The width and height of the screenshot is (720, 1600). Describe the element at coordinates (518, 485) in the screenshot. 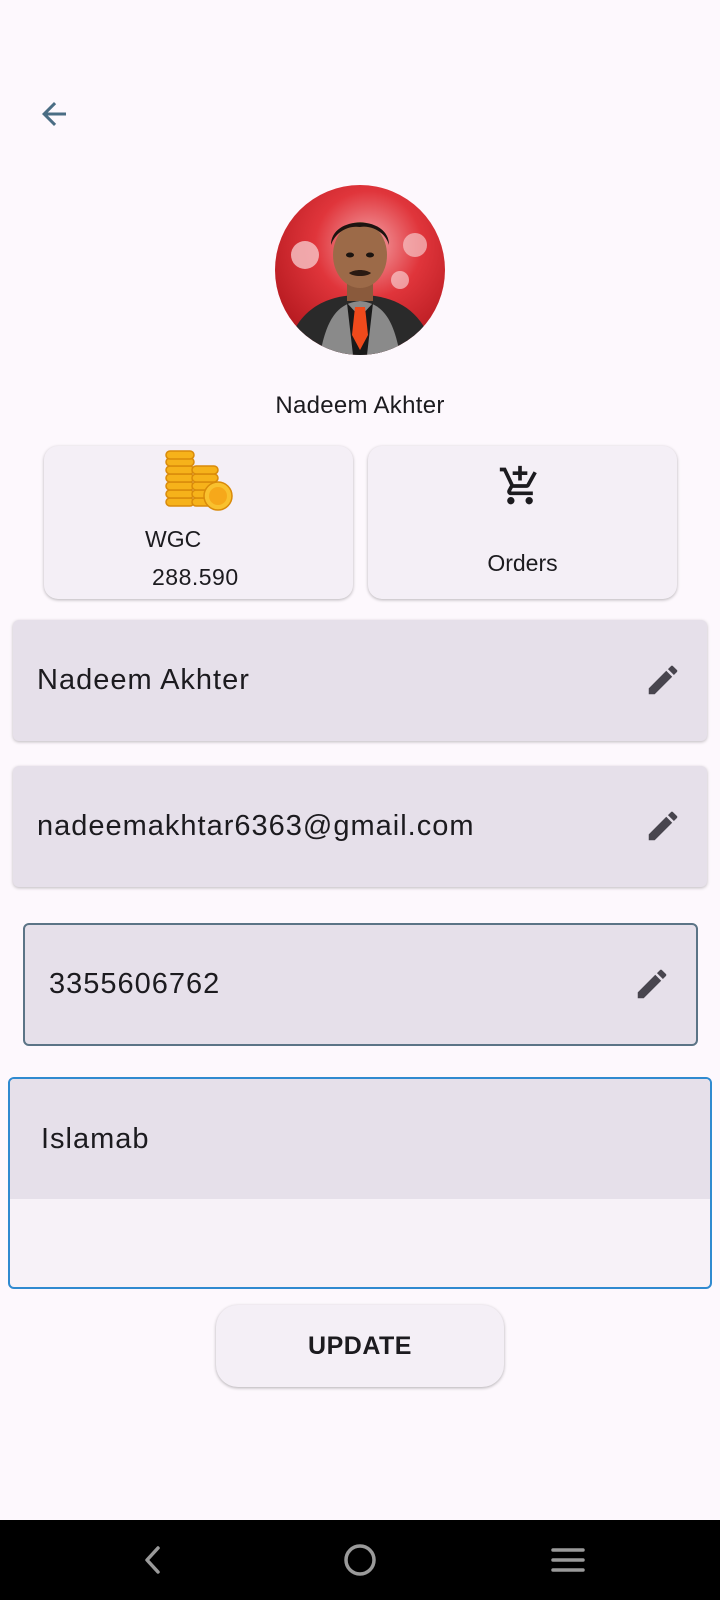

I see `add-shopping-cart-icon` at that location.